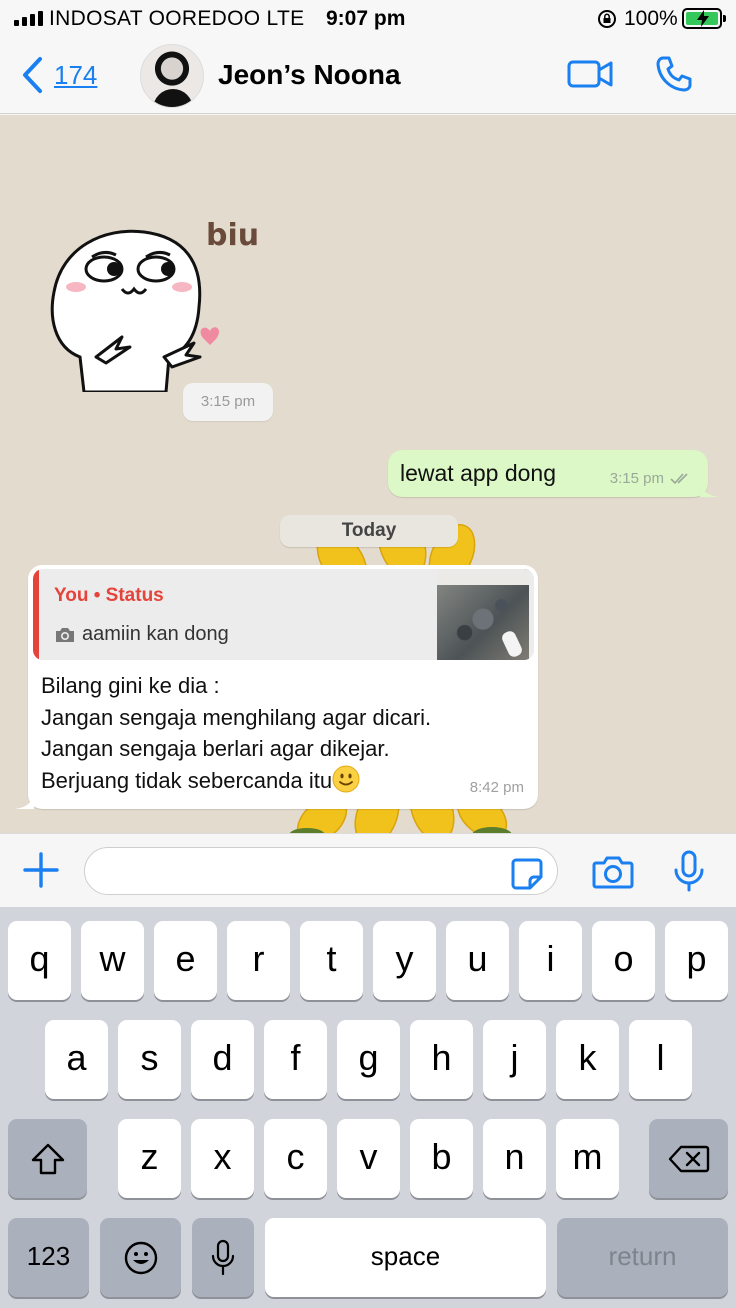  Describe the element at coordinates (441, 1059) in the screenshot. I see `key-h: h` at that location.